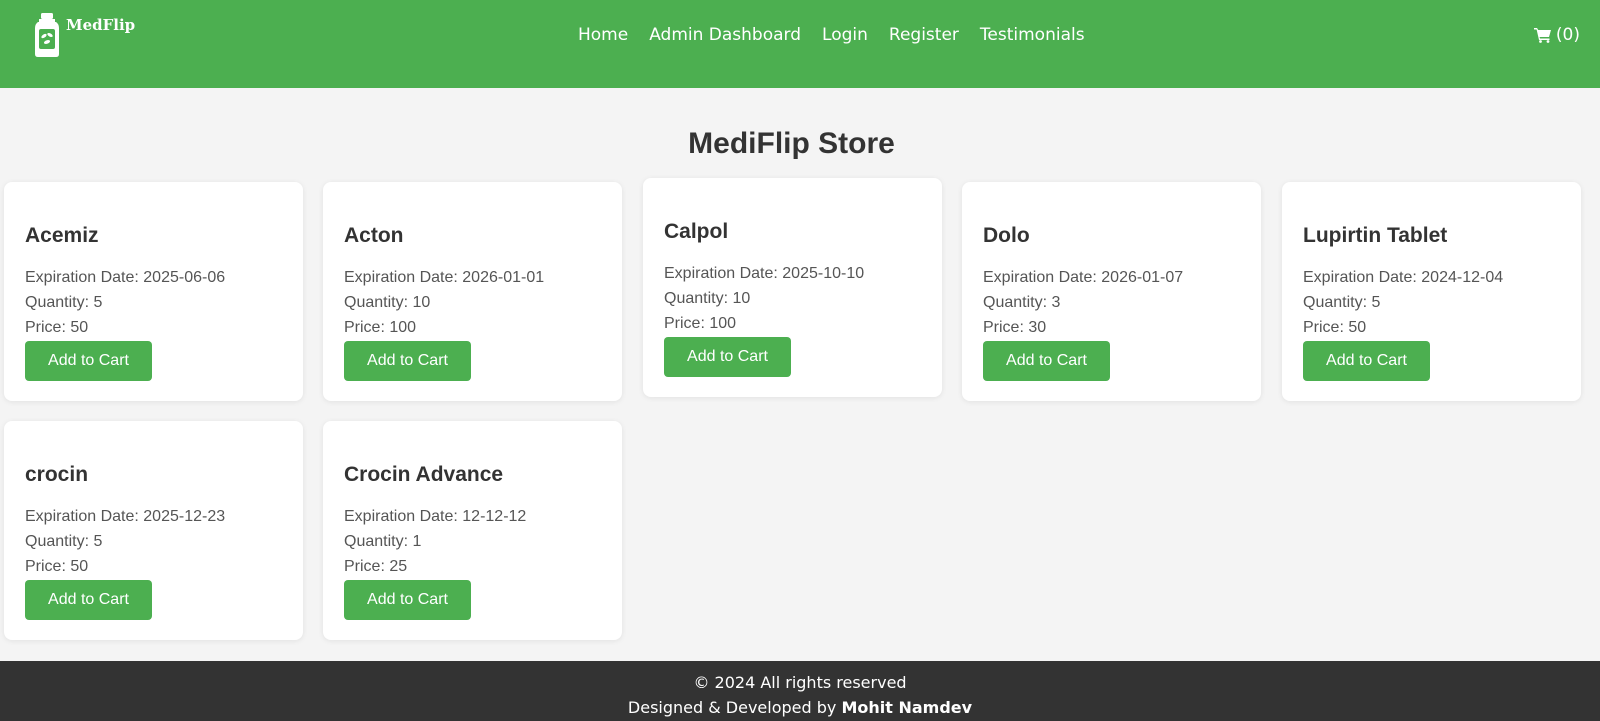 The image size is (1600, 721). I want to click on credit-prefix: Designed & Developed by, so click(732, 707).